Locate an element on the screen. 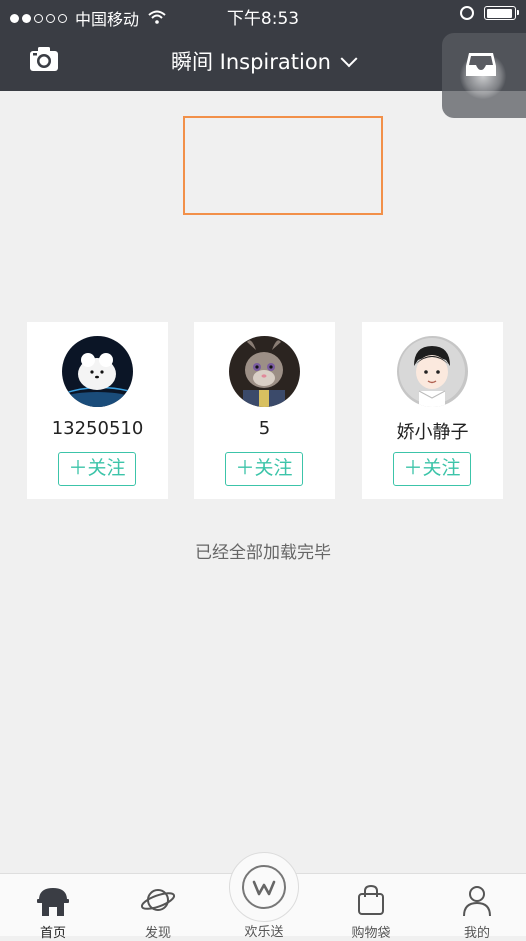 The height and width of the screenshot is (941, 526). home-icon is located at coordinates (53, 902).